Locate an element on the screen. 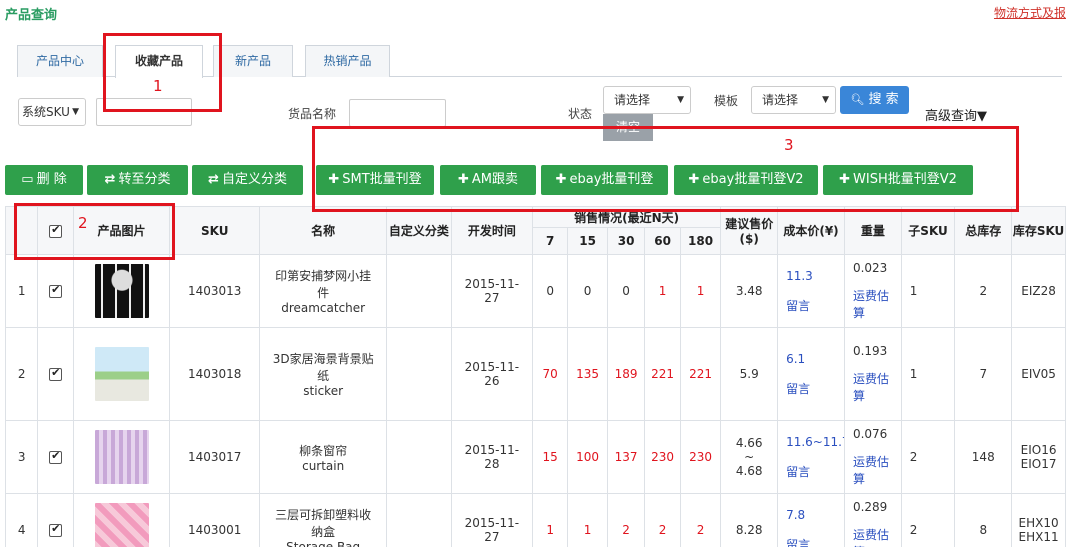 The width and height of the screenshot is (1068, 547). stock-sku-line: EIZ28 is located at coordinates (1038, 291).